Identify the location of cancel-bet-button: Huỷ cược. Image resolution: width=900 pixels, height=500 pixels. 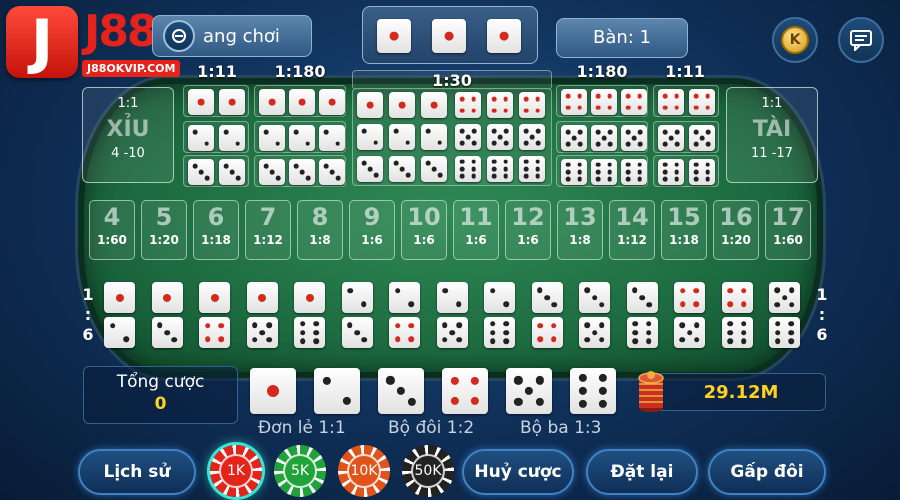
(518, 472).